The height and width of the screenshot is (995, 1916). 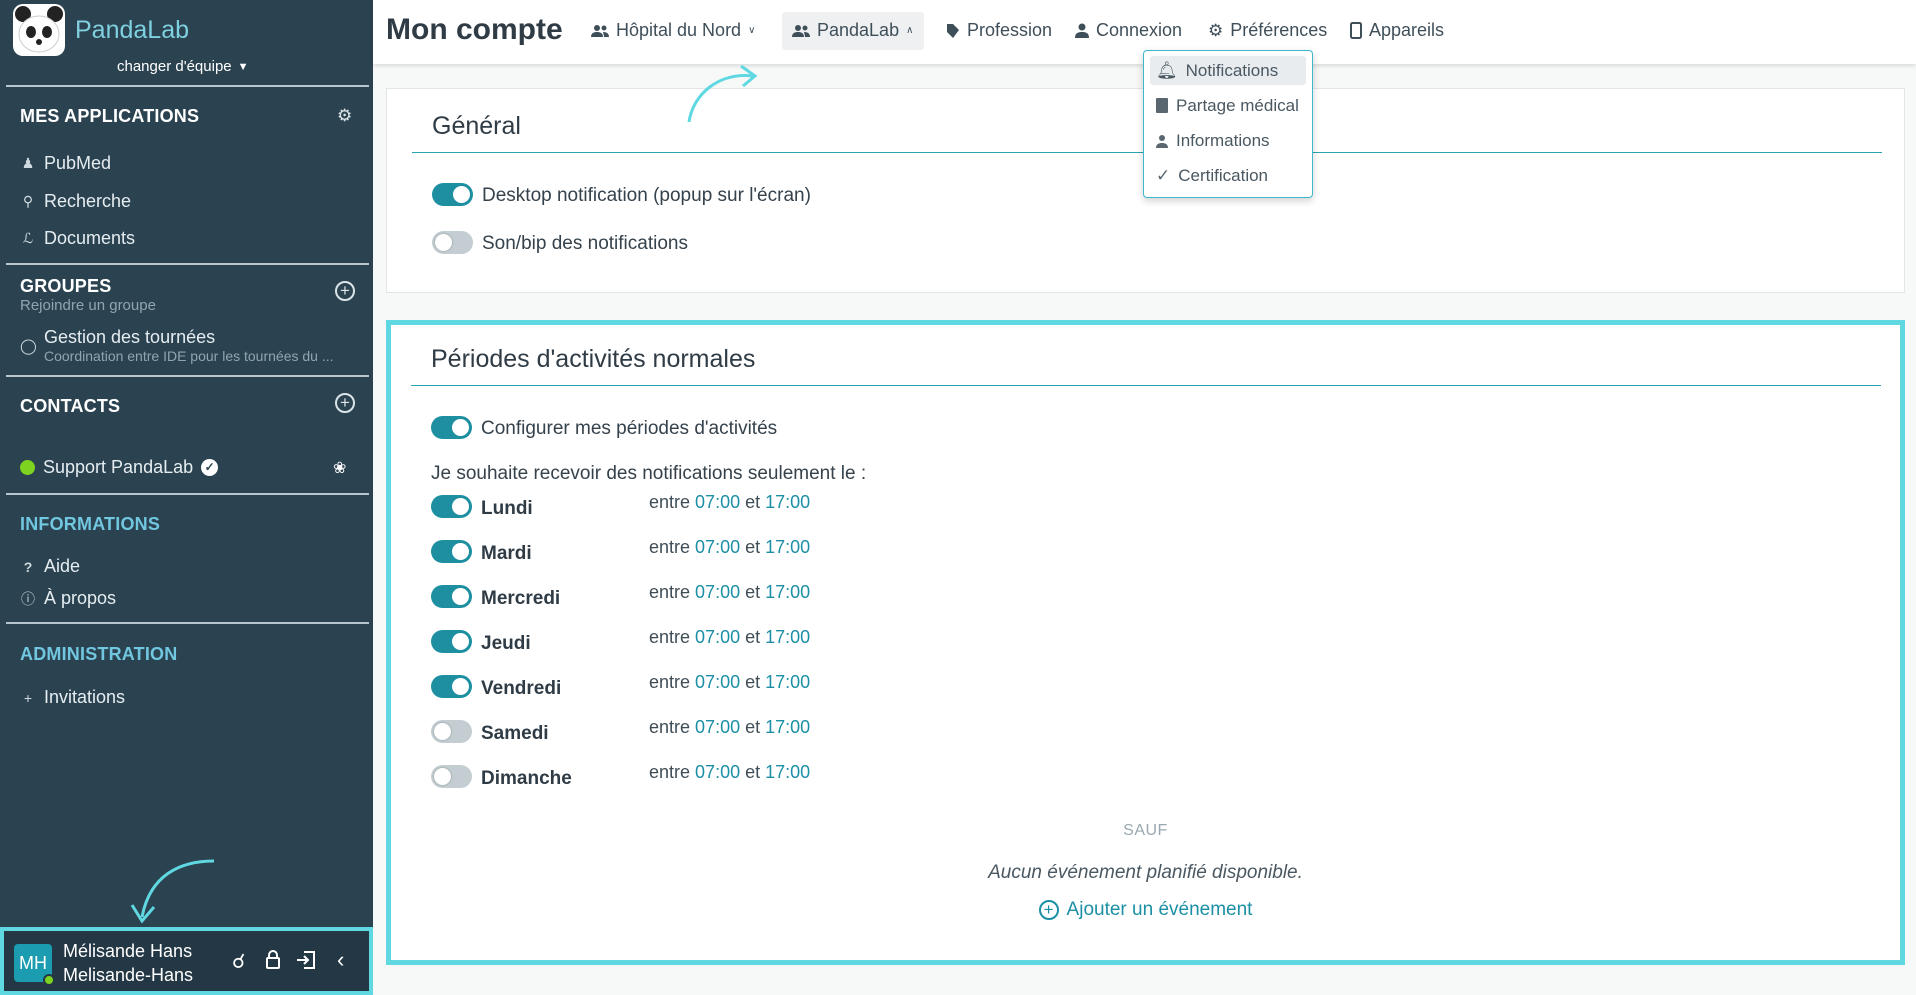 I want to click on between-label: entre, so click(x=670, y=727).